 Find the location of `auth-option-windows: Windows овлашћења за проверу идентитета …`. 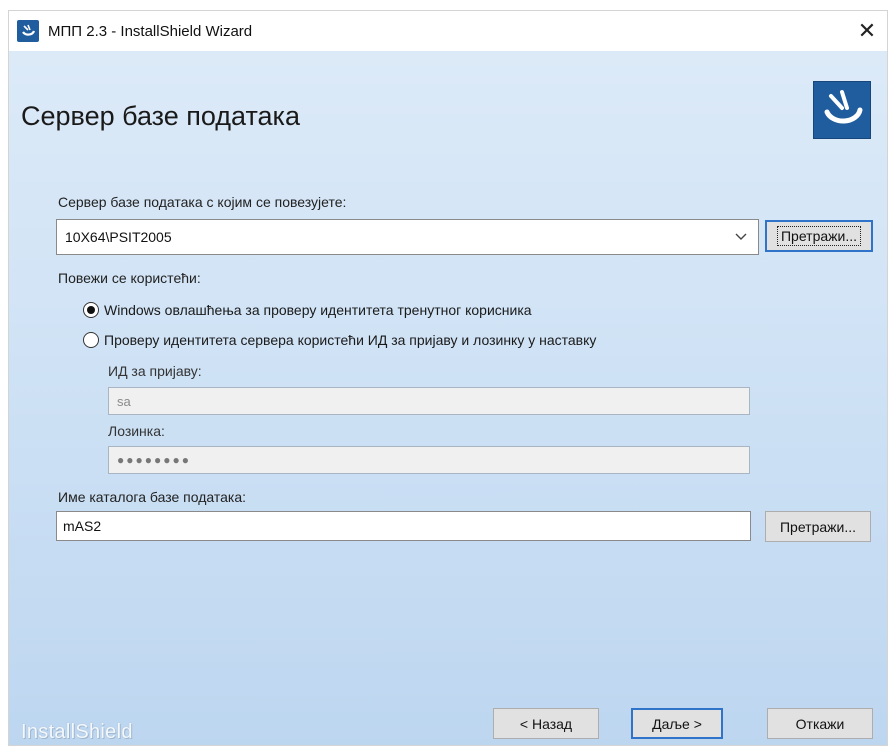

auth-option-windows: Windows овлашћења за проверу идентитета … is located at coordinates (307, 310).